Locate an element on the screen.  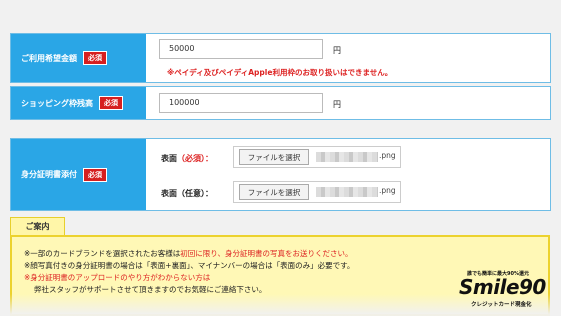
front-side-label: 表面（必須）： is located at coordinates (187, 158).